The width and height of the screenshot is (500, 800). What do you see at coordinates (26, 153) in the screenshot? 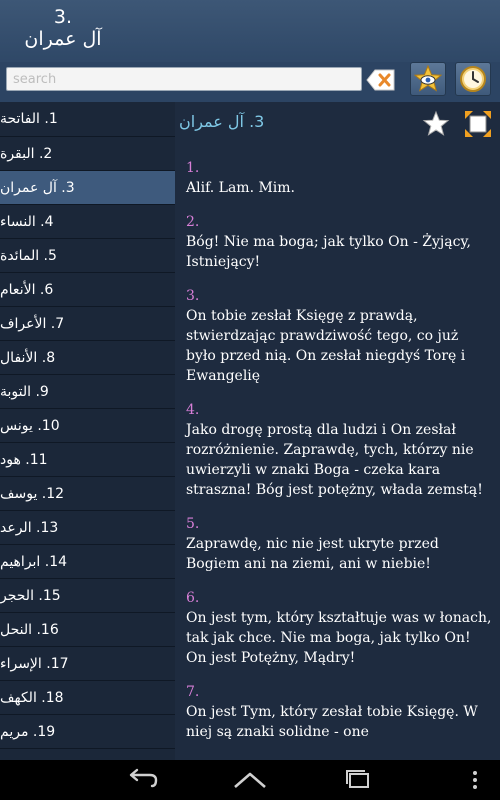
I see `surah-item-label: 2. البقرة` at bounding box center [26, 153].